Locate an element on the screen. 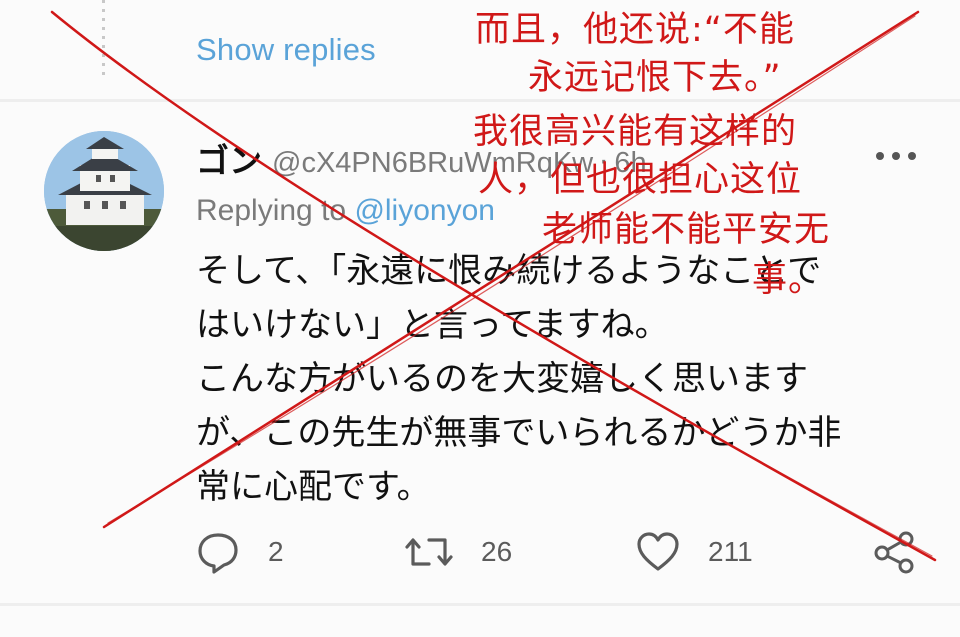  display-name: ゴン is located at coordinates (229, 160).